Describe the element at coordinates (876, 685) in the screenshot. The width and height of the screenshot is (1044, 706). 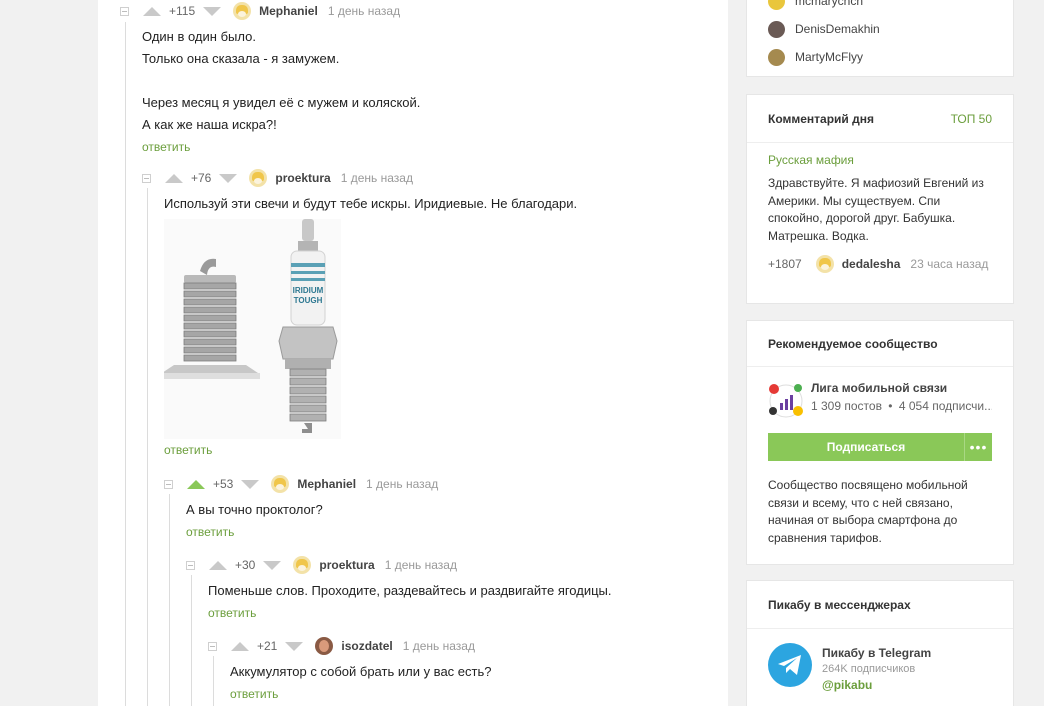
I see `telegram-handle: @pikabu` at that location.